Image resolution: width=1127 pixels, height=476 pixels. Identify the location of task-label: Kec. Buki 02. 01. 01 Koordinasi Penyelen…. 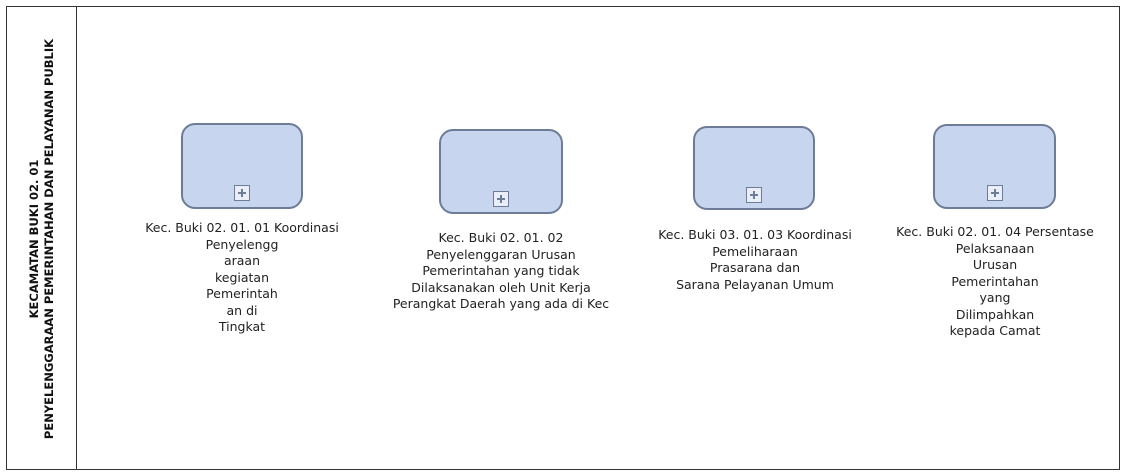
(242, 277).